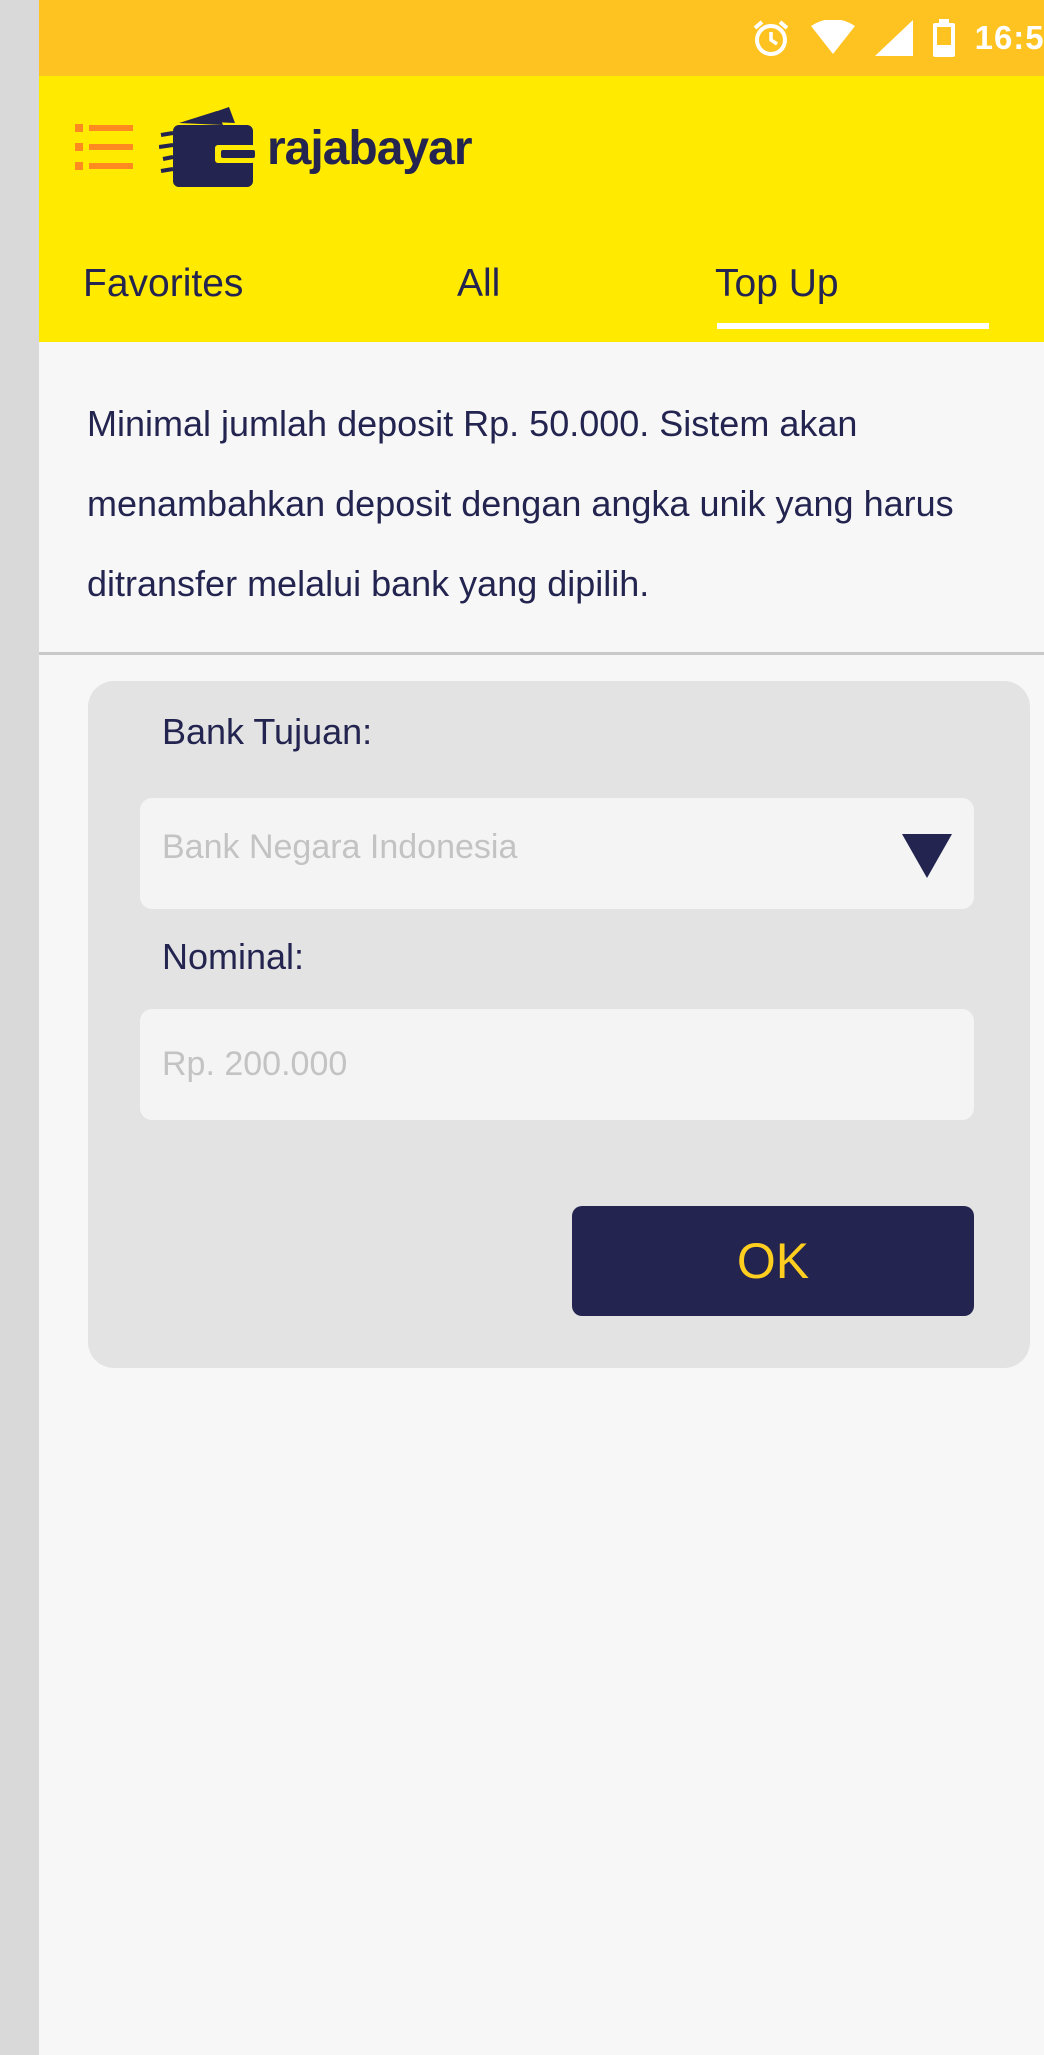 The height and width of the screenshot is (2055, 1044). What do you see at coordinates (1009, 37) in the screenshot?
I see `status-time: 16:54` at bounding box center [1009, 37].